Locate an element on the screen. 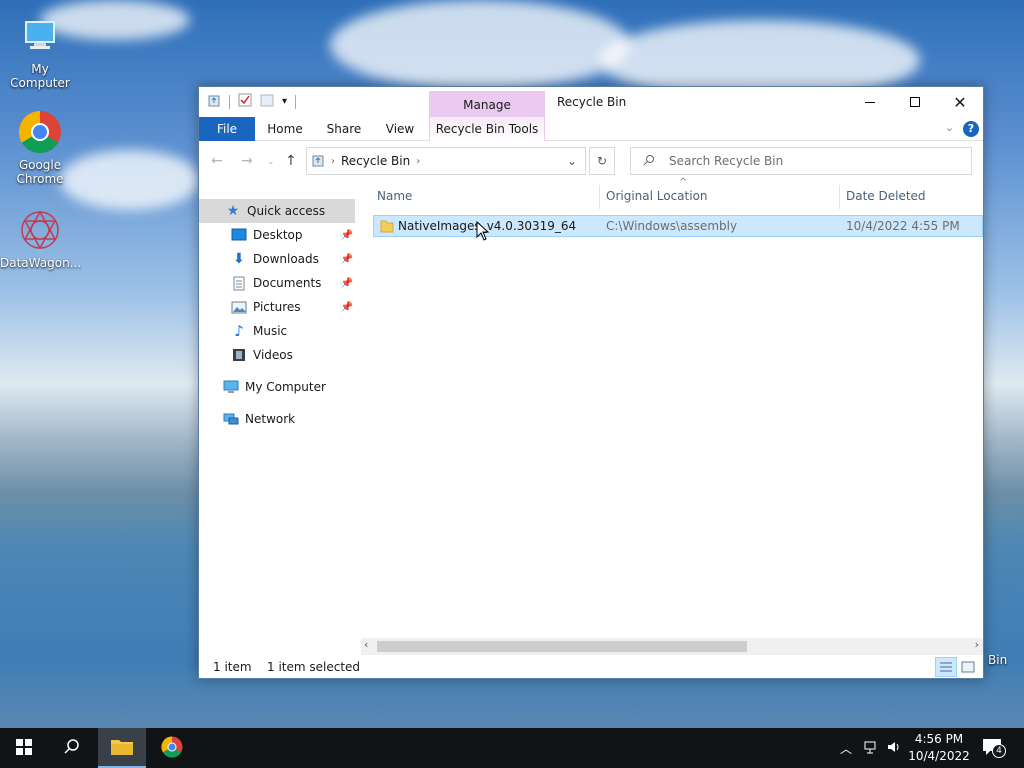 This screenshot has width=1024, height=768. picture-icon is located at coordinates (239, 307).